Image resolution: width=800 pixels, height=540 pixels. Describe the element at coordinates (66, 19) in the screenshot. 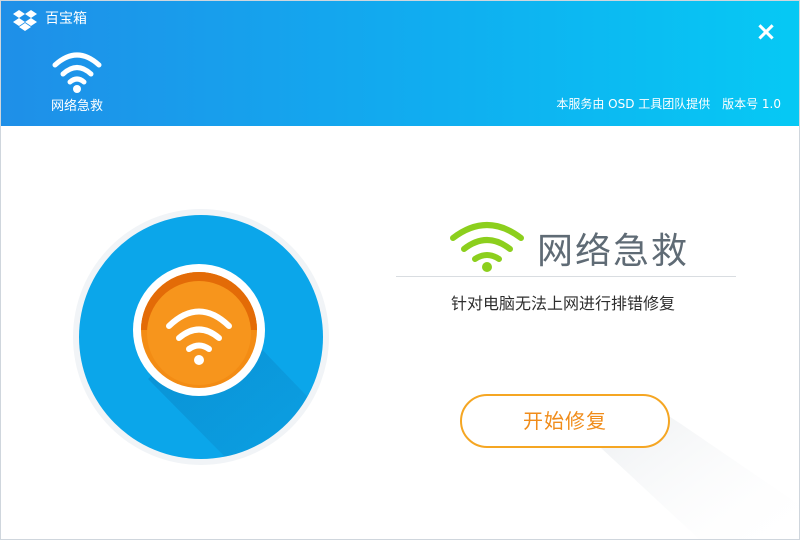

I see `app-title: 百宝箱` at that location.